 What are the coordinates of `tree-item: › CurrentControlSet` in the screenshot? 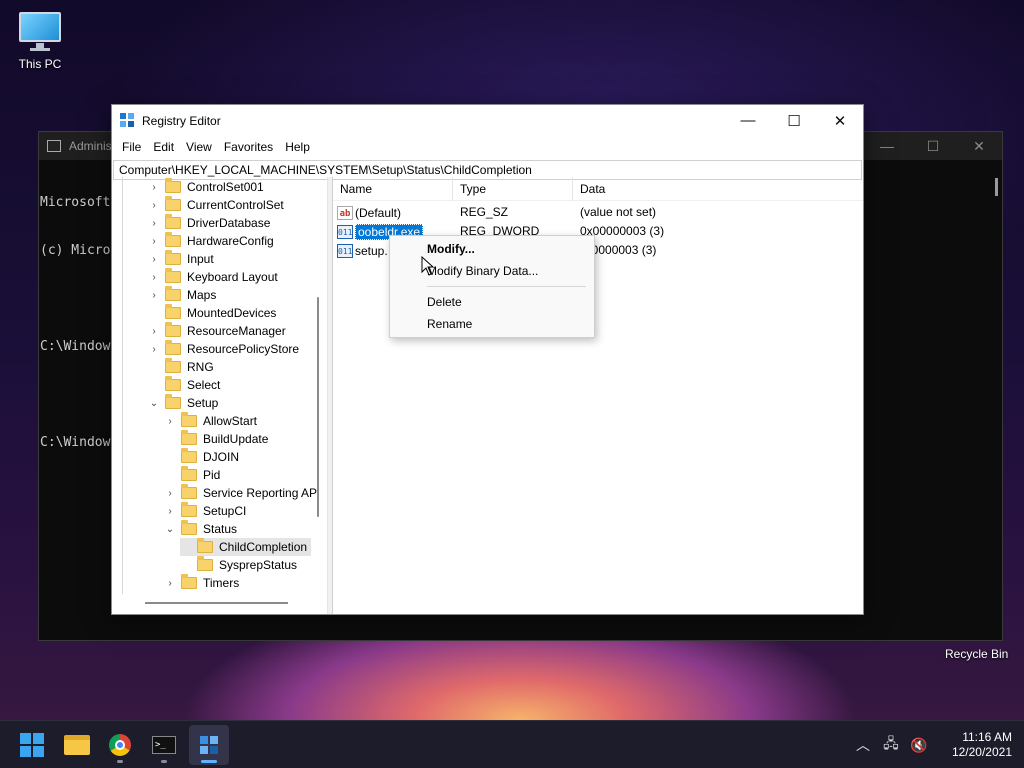 It's located at (216, 205).